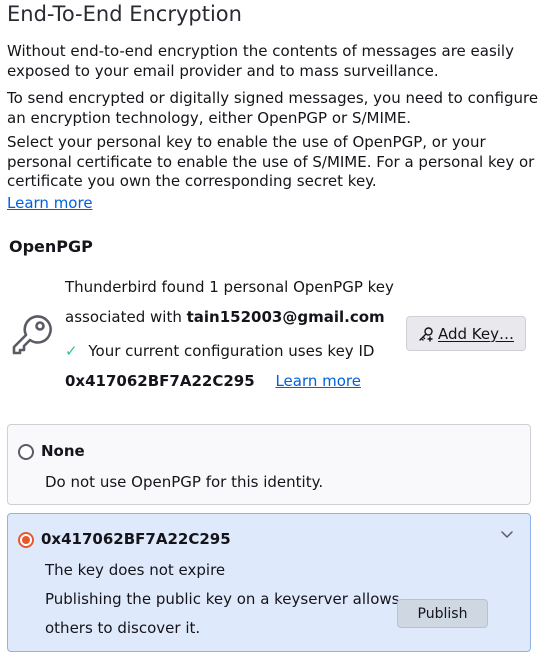 The height and width of the screenshot is (667, 553). Describe the element at coordinates (26, 540) in the screenshot. I see `radio-key` at that location.